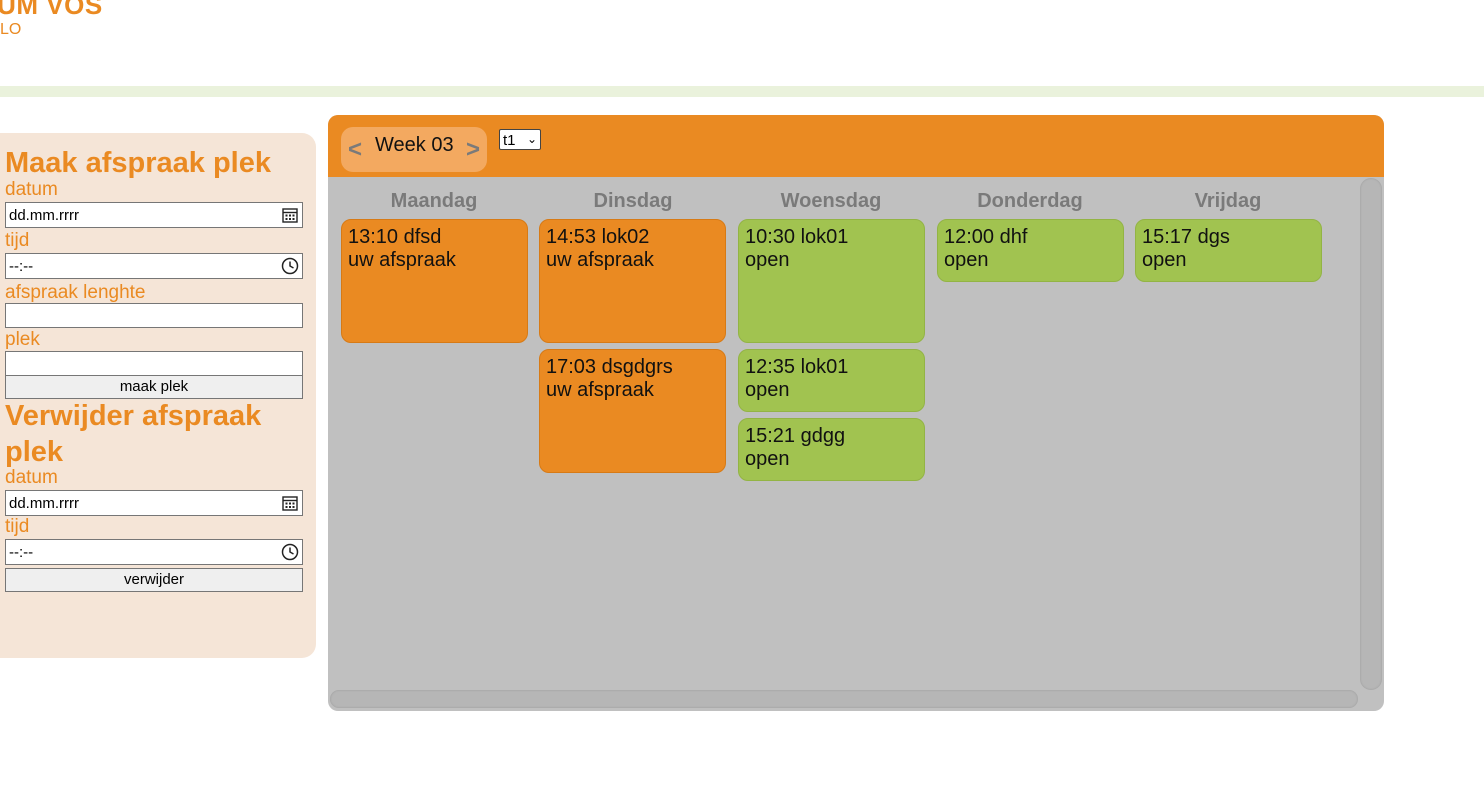 This screenshot has height=797, width=1484. I want to click on appointment-card: 15:21 gdgg open, so click(831, 449).